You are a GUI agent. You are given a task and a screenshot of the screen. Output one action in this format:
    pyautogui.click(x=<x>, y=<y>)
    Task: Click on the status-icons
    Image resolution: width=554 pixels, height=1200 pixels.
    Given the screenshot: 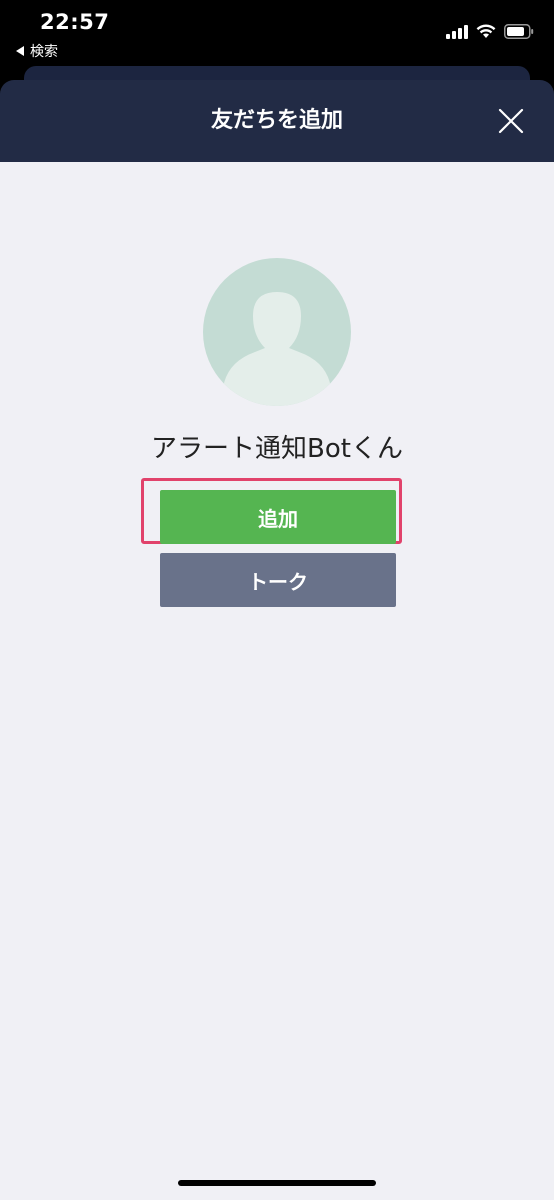 What is the action you would take?
    pyautogui.click(x=490, y=31)
    